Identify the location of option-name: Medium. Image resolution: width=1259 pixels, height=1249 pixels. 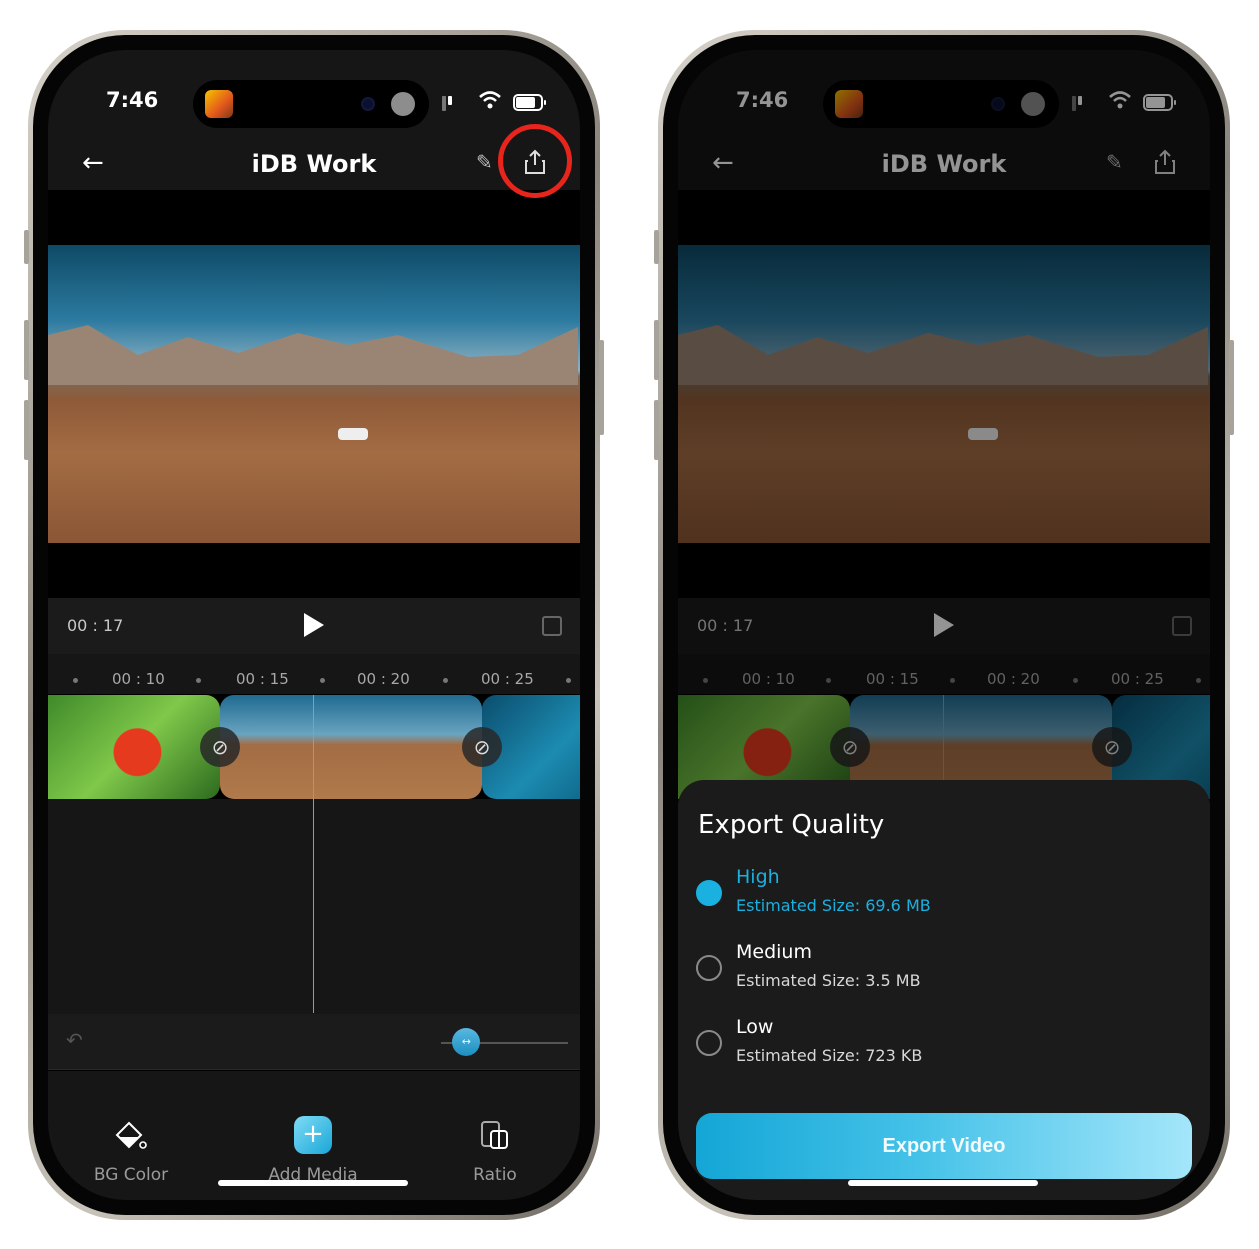
(774, 952).